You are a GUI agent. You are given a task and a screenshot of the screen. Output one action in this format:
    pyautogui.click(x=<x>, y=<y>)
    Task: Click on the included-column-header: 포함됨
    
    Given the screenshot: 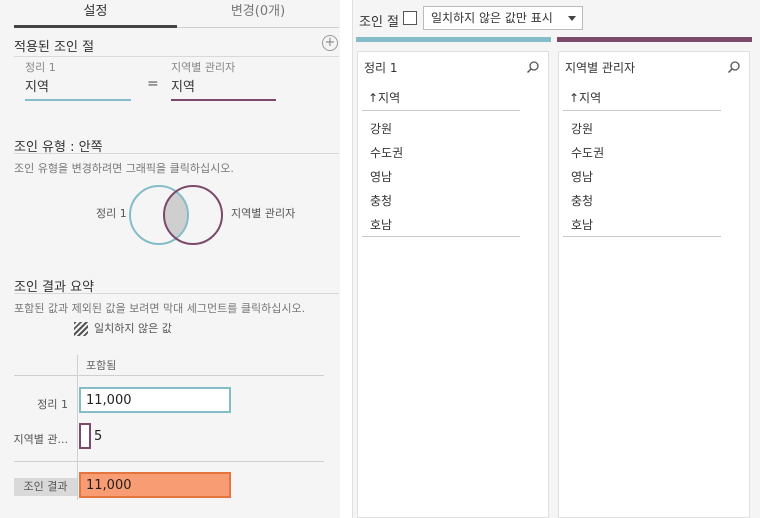 What is the action you would take?
    pyautogui.click(x=101, y=365)
    